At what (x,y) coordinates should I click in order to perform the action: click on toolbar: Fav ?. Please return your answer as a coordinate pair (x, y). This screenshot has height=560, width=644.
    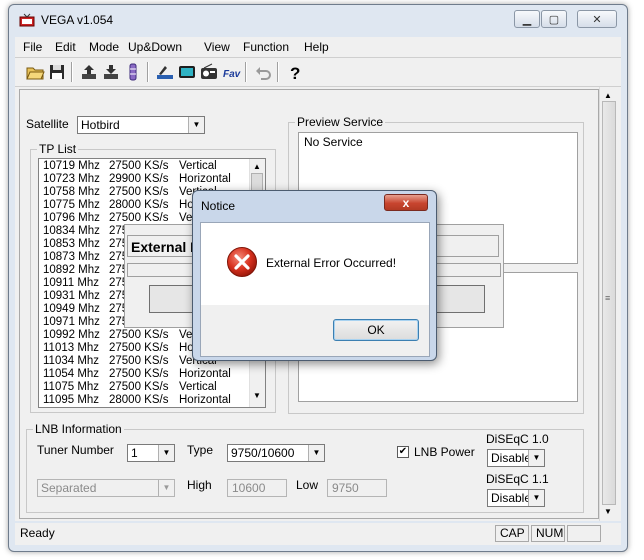
    Looking at the image, I should click on (318, 72).